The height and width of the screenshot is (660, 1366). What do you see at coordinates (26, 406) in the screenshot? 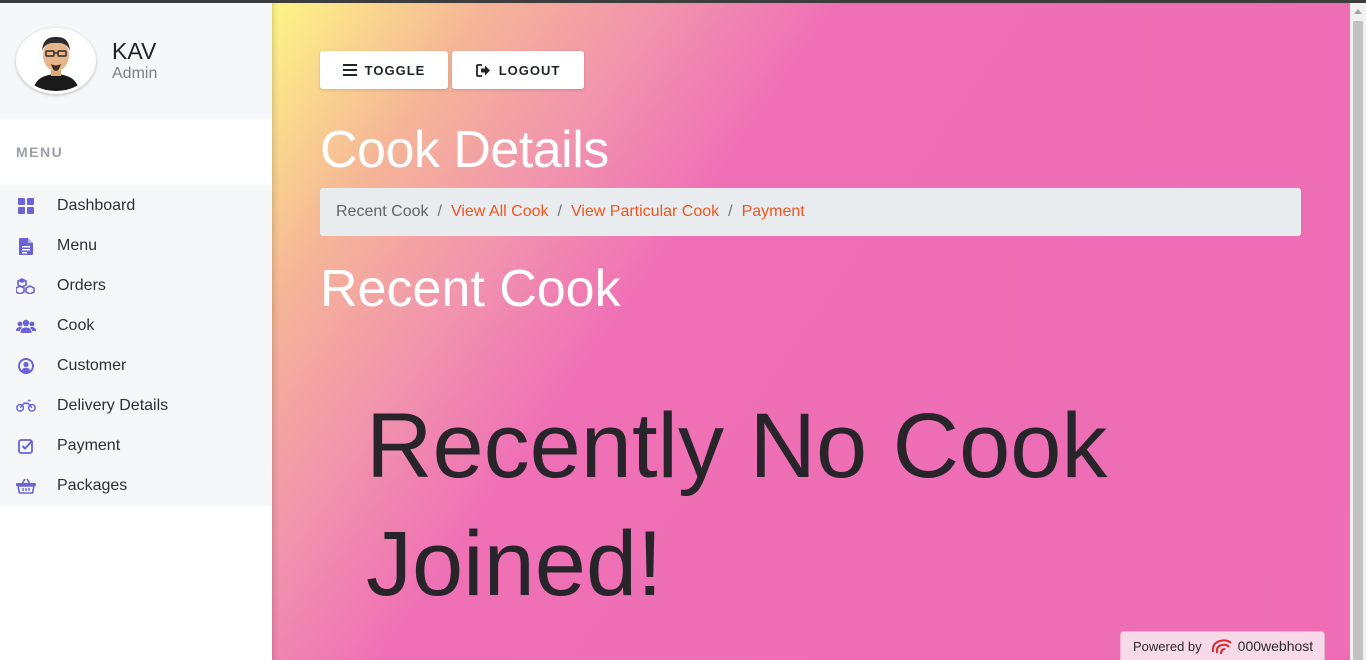
I see `motorcycle-icon` at bounding box center [26, 406].